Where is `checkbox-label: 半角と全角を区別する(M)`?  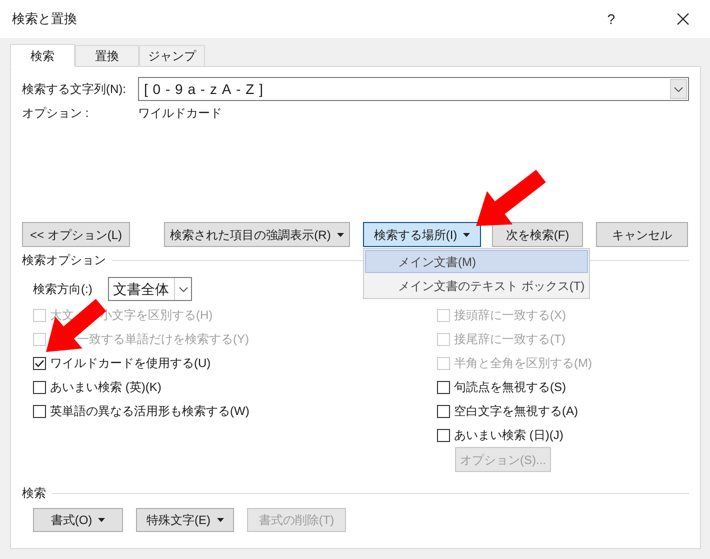 checkbox-label: 半角と全角を区別する(M) is located at coordinates (523, 363).